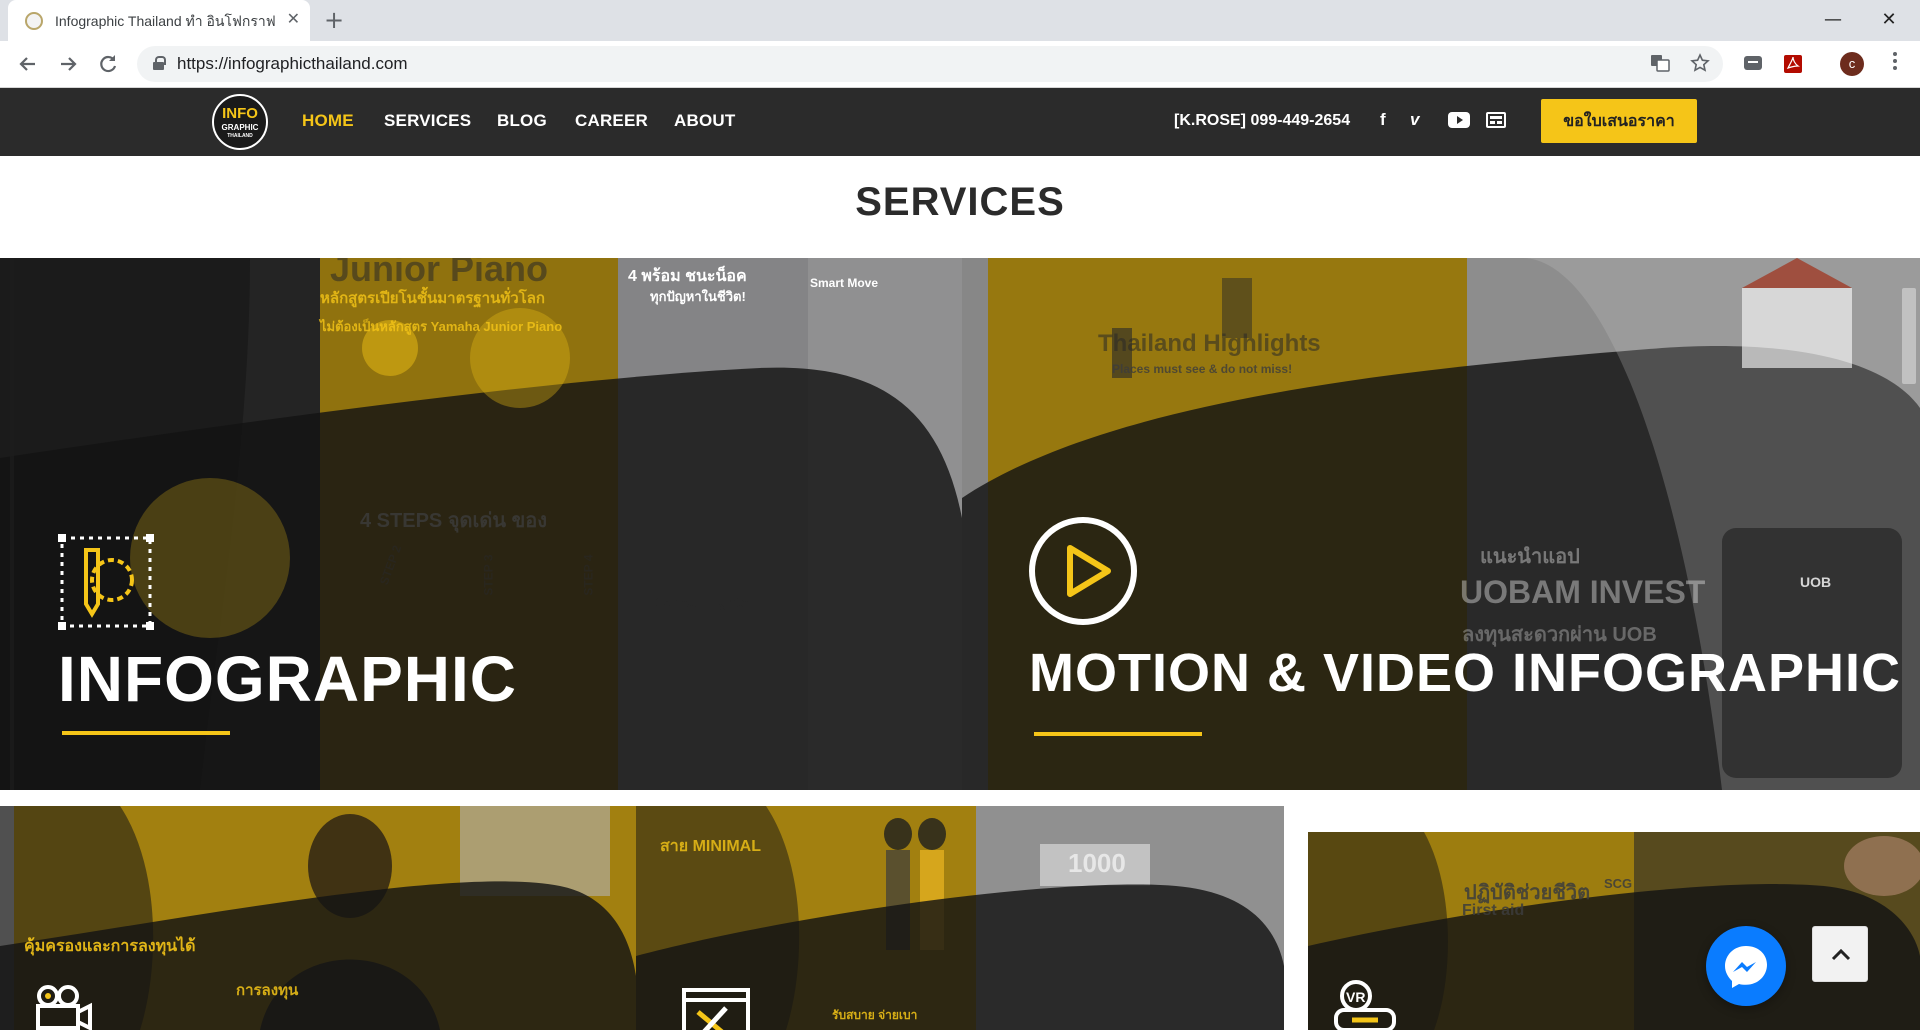 The height and width of the screenshot is (1030, 1920). Describe the element at coordinates (1660, 65) in the screenshot. I see `translate-icon` at that location.